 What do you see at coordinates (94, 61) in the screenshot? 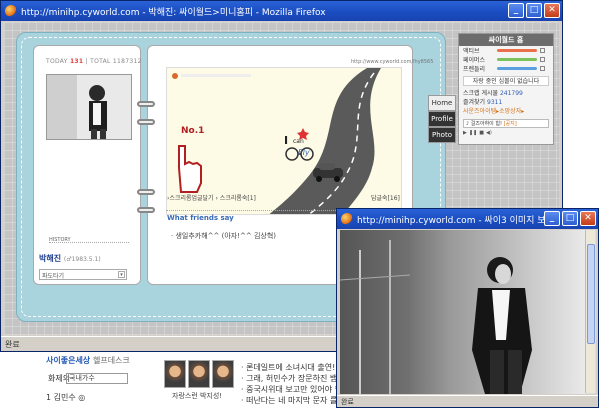
I see `visitor-counter: TODAY 131 | TOTAL 1187312` at bounding box center [94, 61].